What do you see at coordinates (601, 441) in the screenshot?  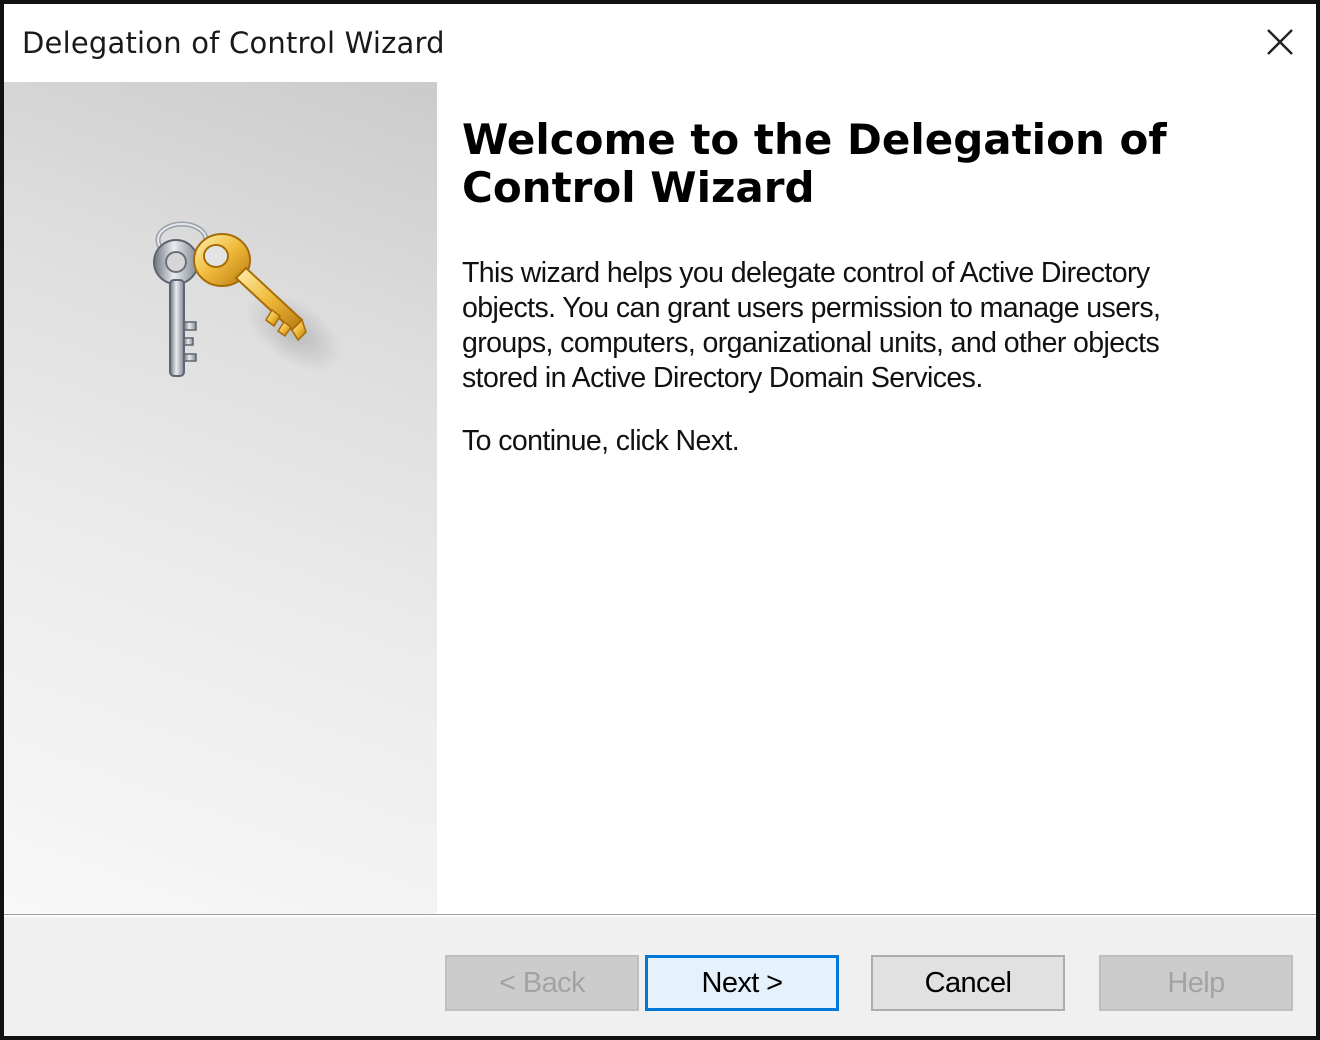 I see `wizard-instruction: To continue, click Next.` at bounding box center [601, 441].